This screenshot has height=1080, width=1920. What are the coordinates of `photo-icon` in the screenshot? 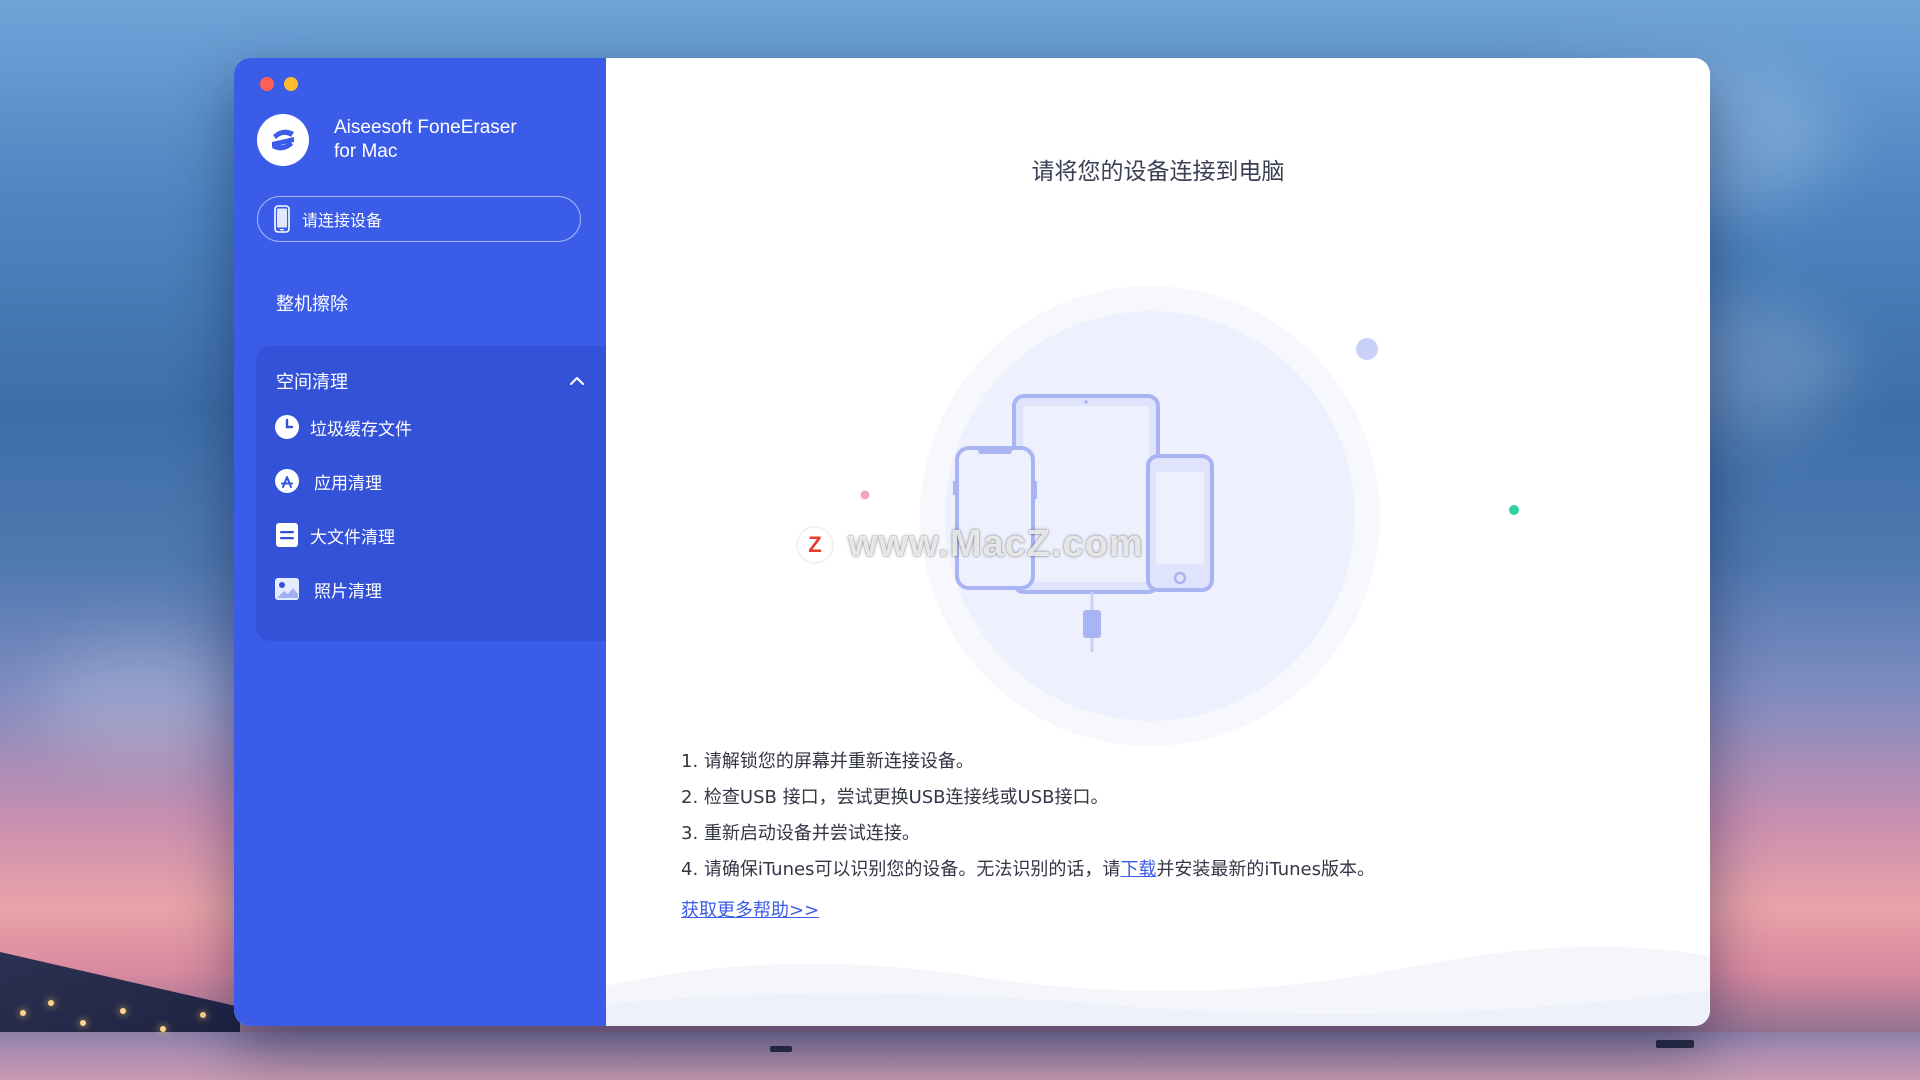 It's located at (287, 589).